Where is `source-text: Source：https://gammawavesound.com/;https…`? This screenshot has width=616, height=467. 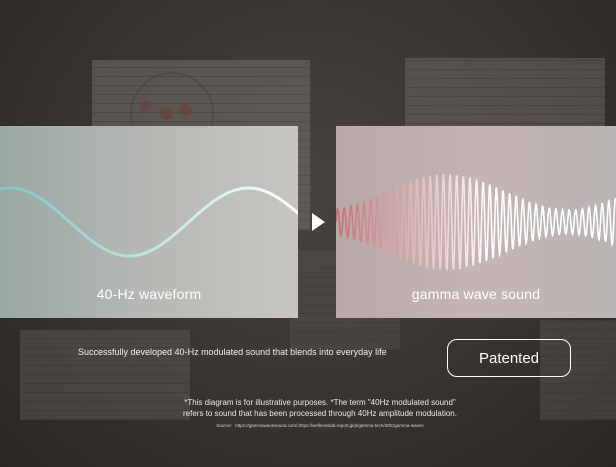 source-text: Source：https://gammawavesound.com/;https… is located at coordinates (320, 425).